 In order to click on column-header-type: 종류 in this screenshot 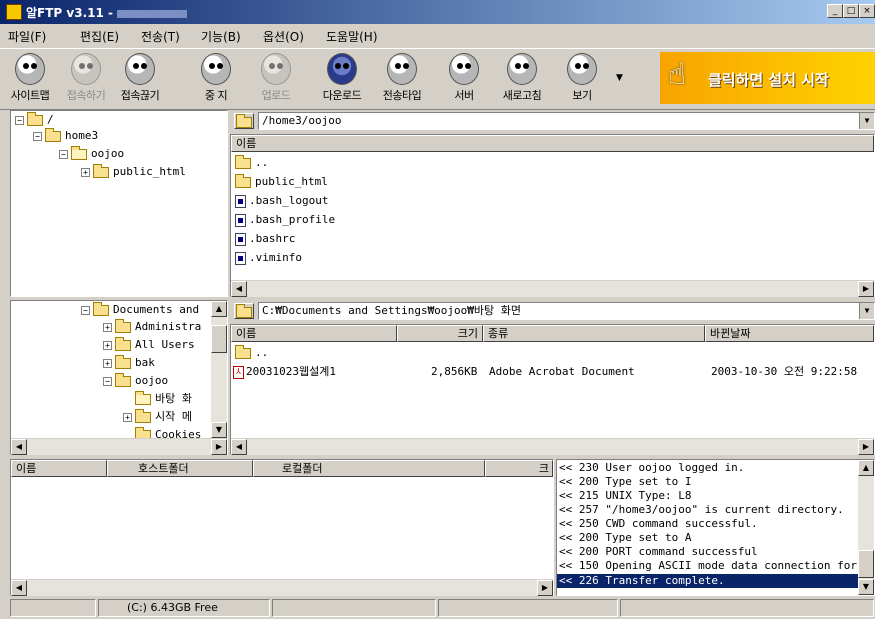, I will do `click(594, 333)`.